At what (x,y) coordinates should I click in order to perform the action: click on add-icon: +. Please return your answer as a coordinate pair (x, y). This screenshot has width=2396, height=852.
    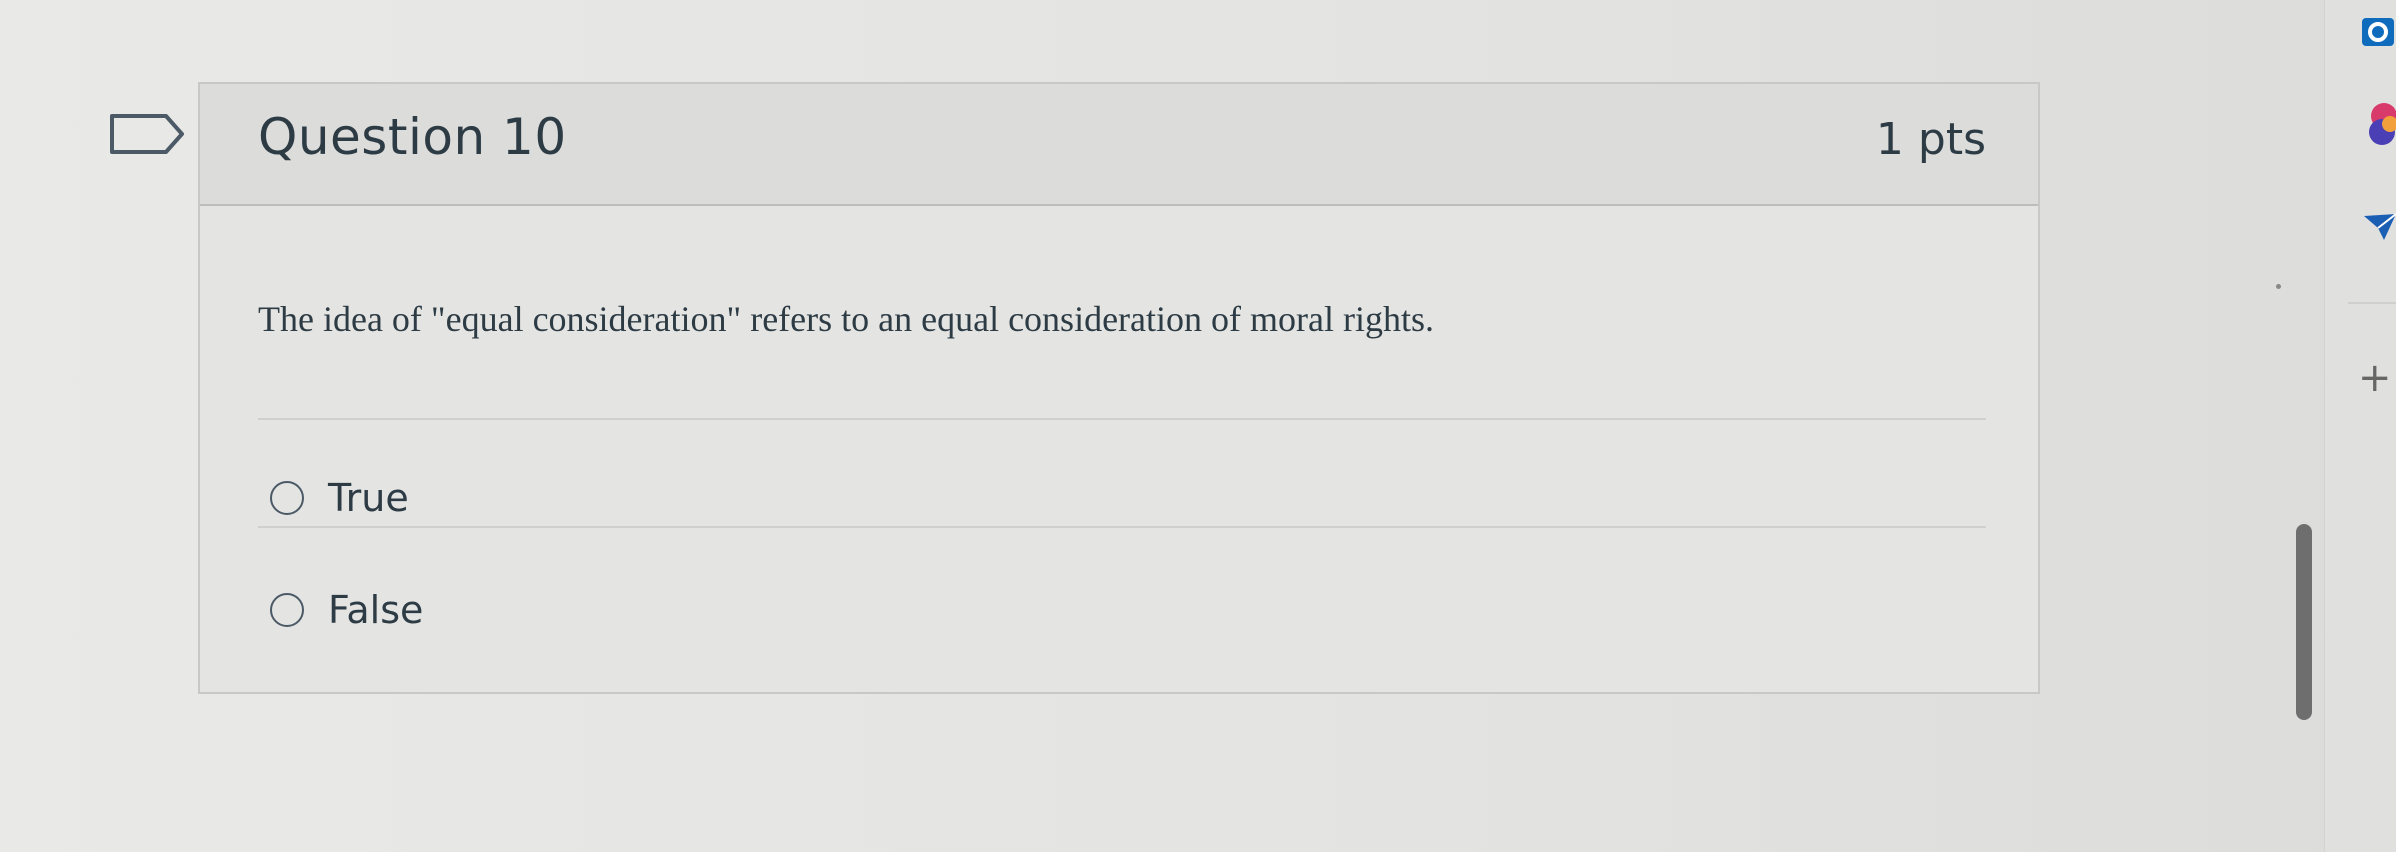
    Looking at the image, I should click on (2375, 378).